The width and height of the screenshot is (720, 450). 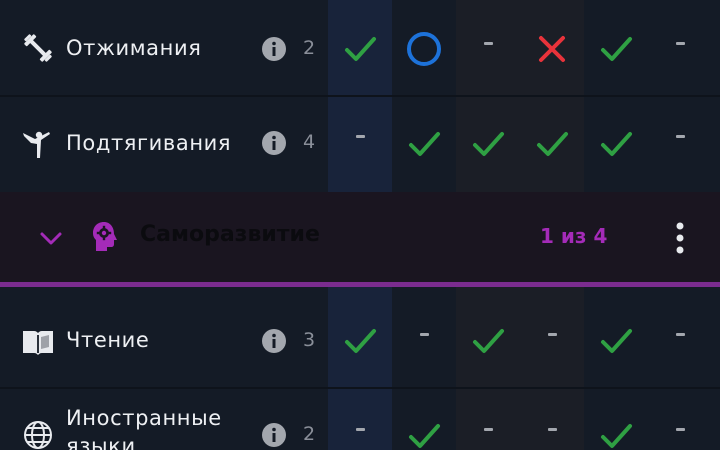 What do you see at coordinates (309, 142) in the screenshot?
I see `habit-count: 4` at bounding box center [309, 142].